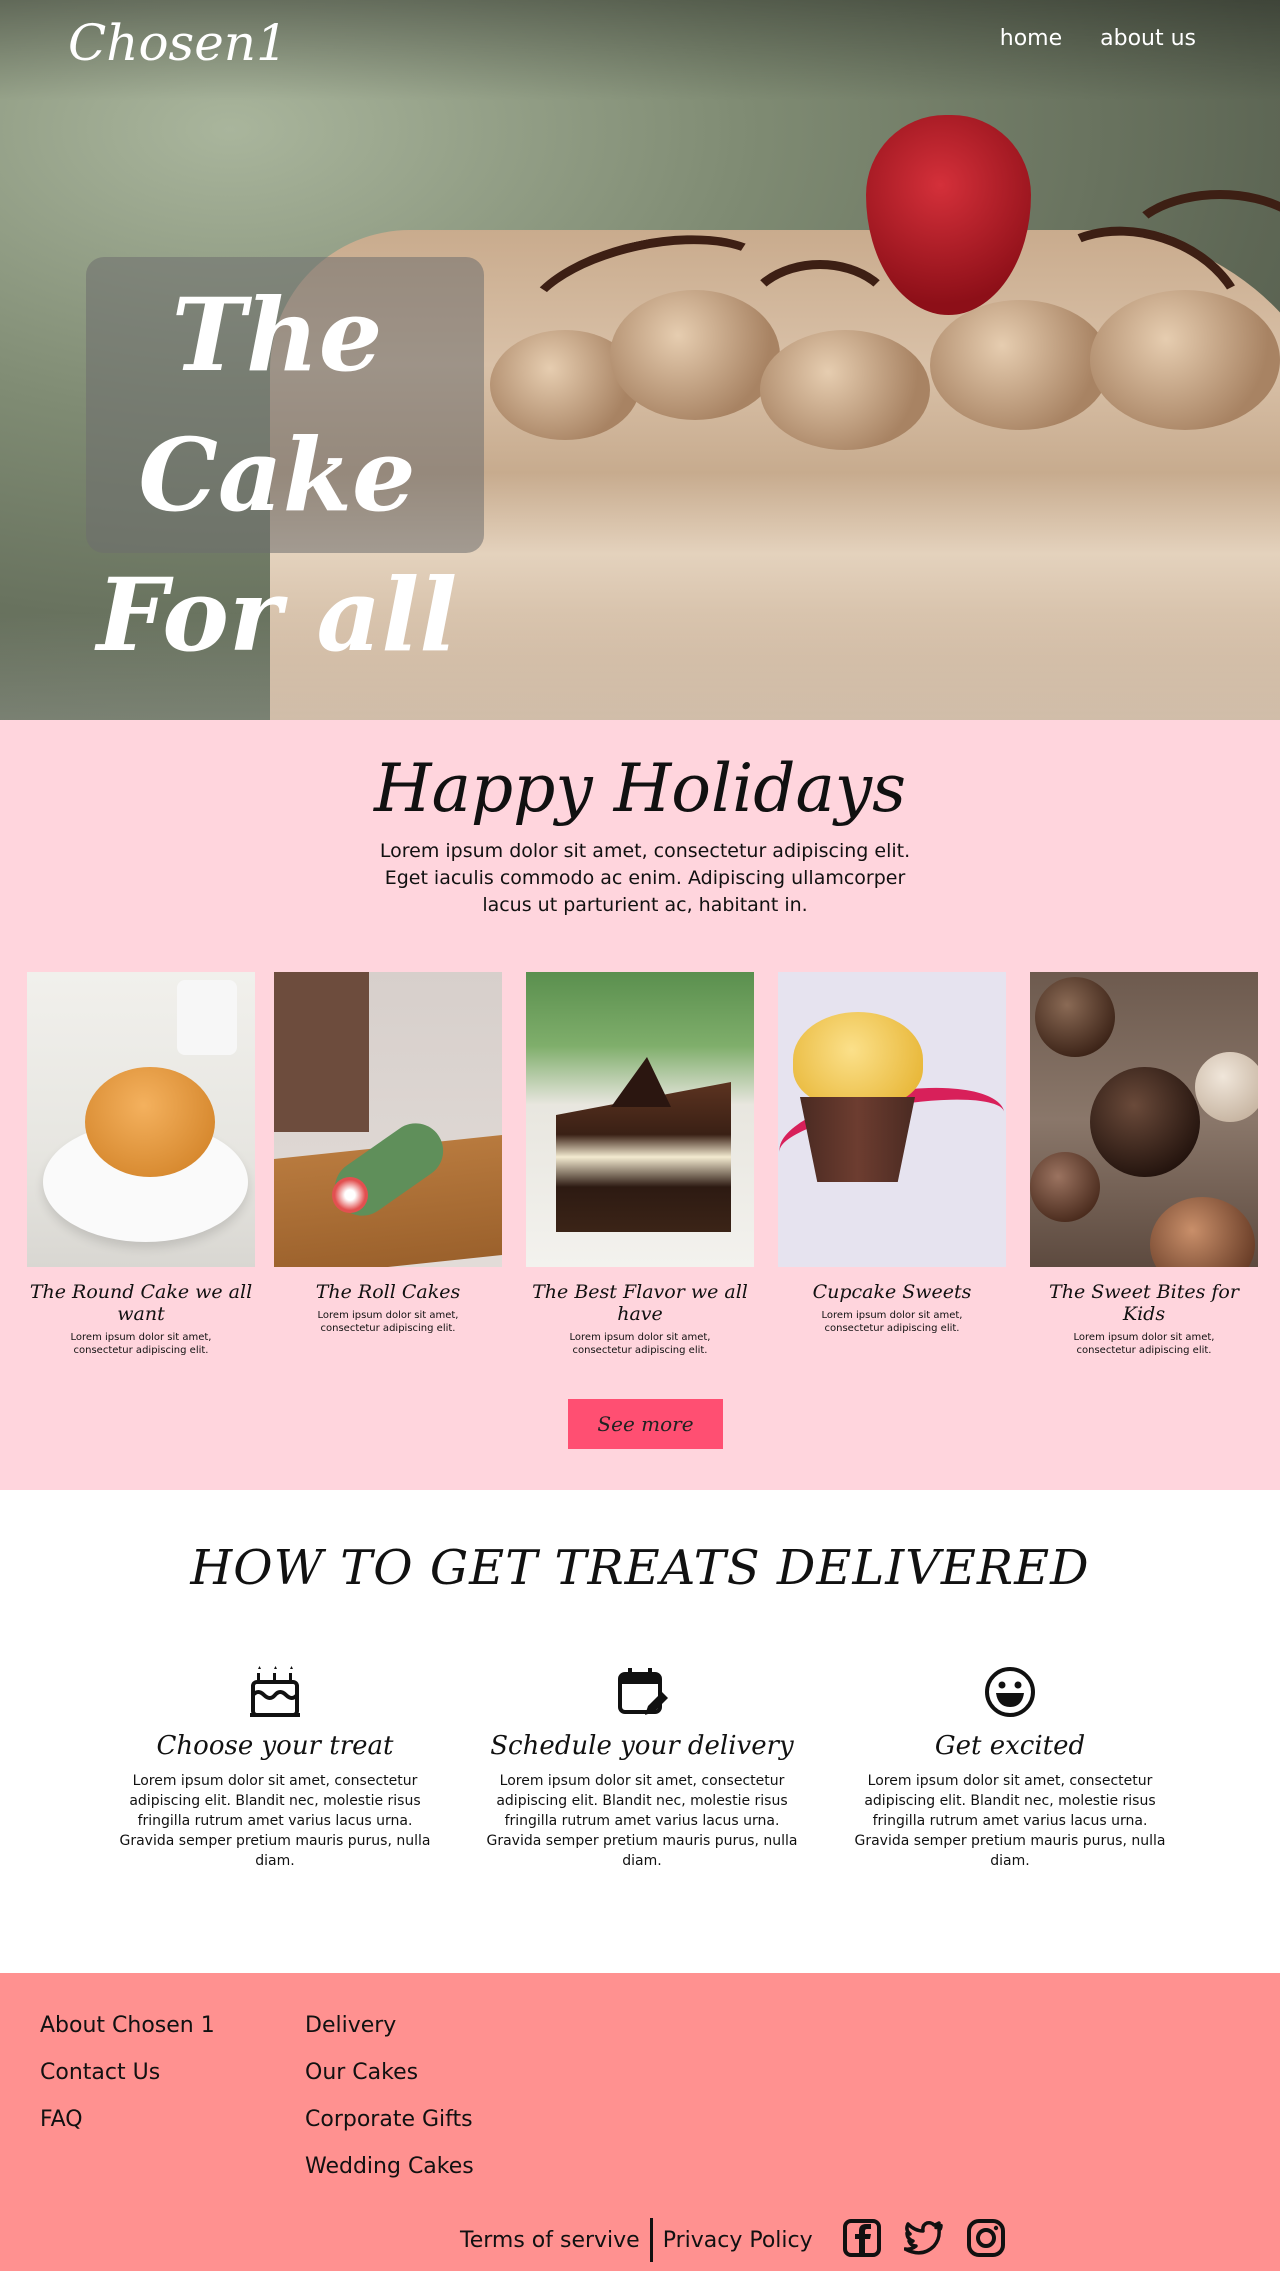  Describe the element at coordinates (862, 2238) in the screenshot. I see `facebook-icon` at that location.